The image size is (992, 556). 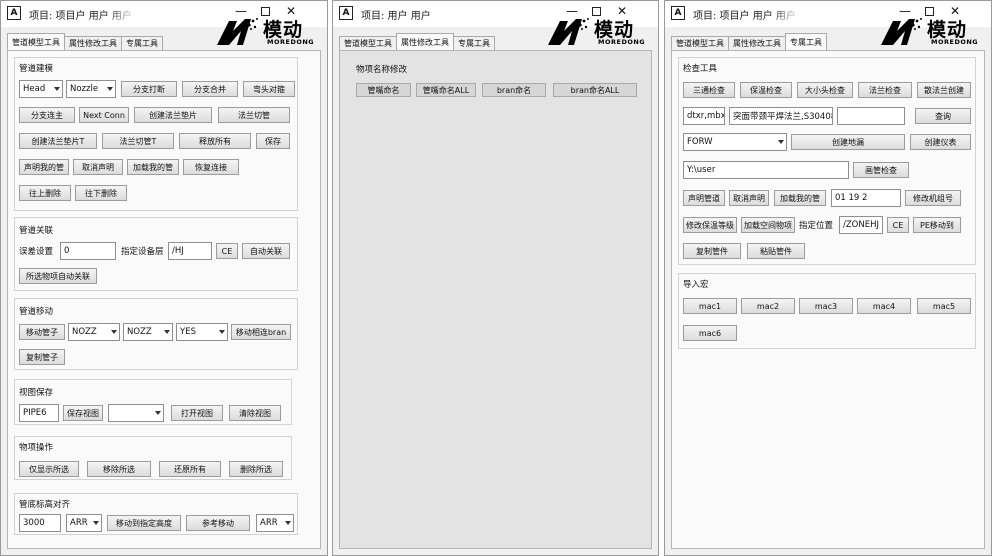 I want to click on mac6-button: mac6, so click(x=710, y=333).